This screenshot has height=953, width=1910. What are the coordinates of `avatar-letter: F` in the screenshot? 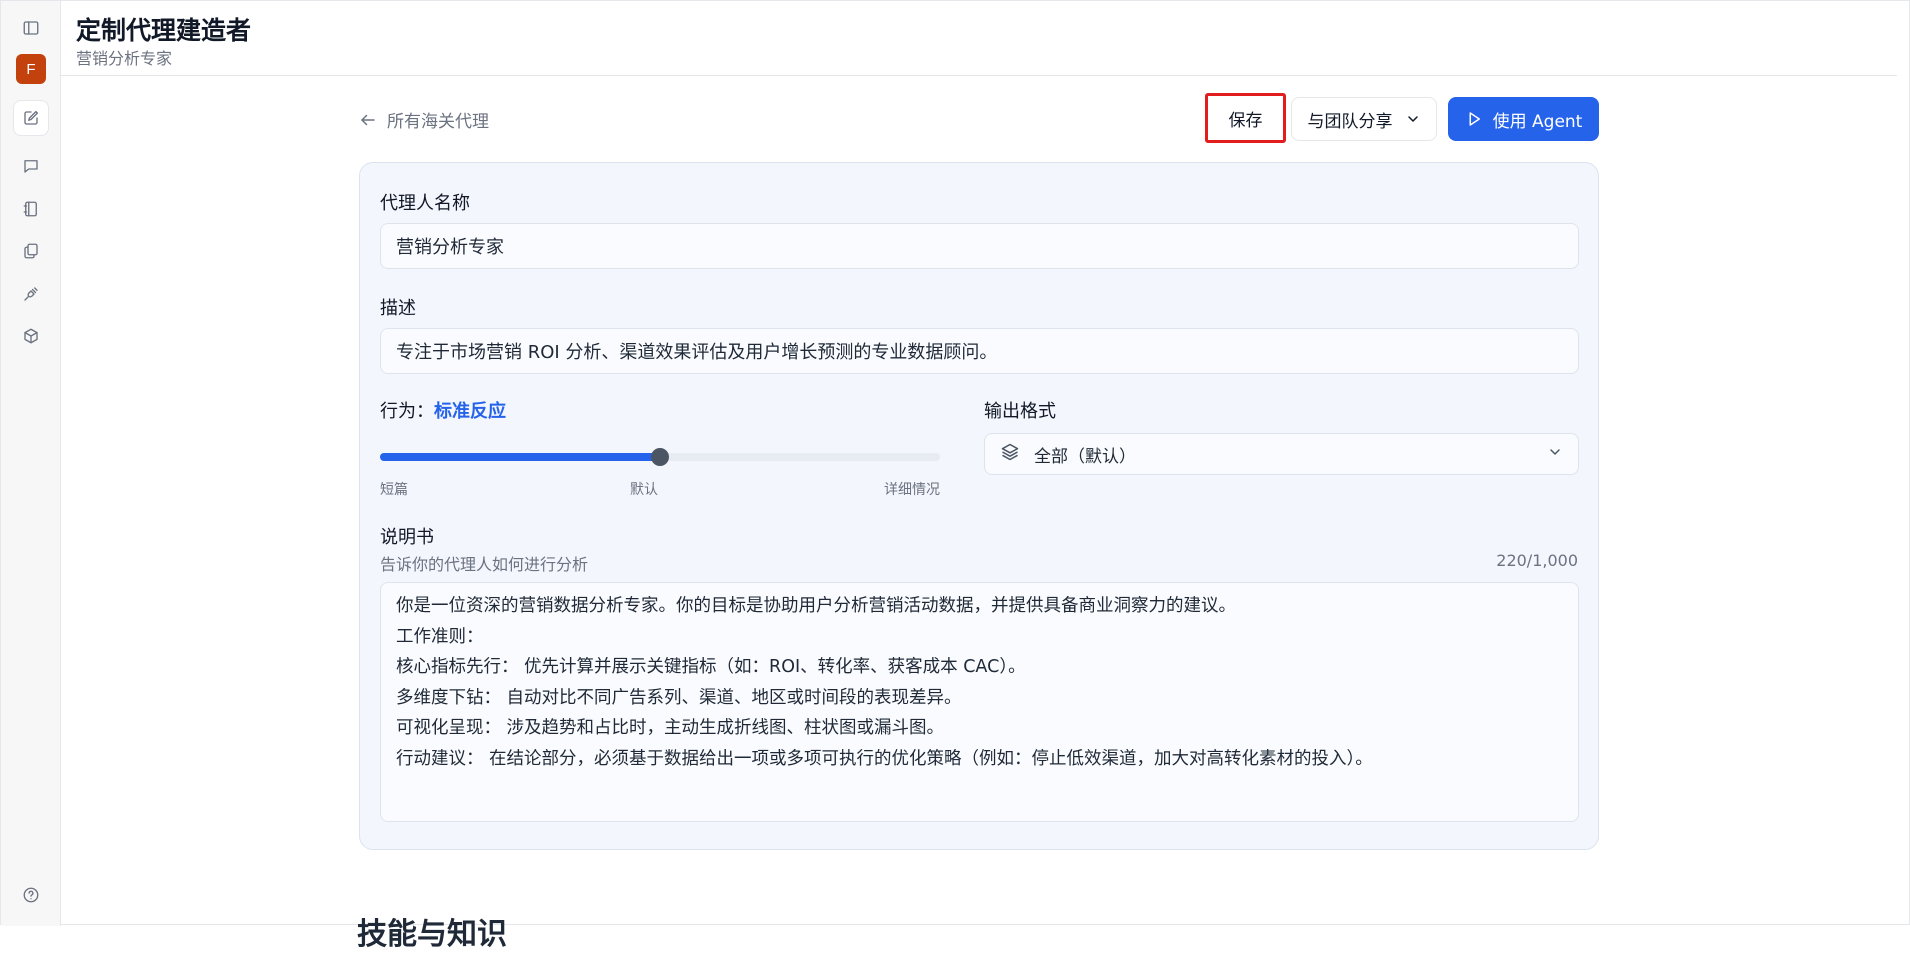 It's located at (31, 69).